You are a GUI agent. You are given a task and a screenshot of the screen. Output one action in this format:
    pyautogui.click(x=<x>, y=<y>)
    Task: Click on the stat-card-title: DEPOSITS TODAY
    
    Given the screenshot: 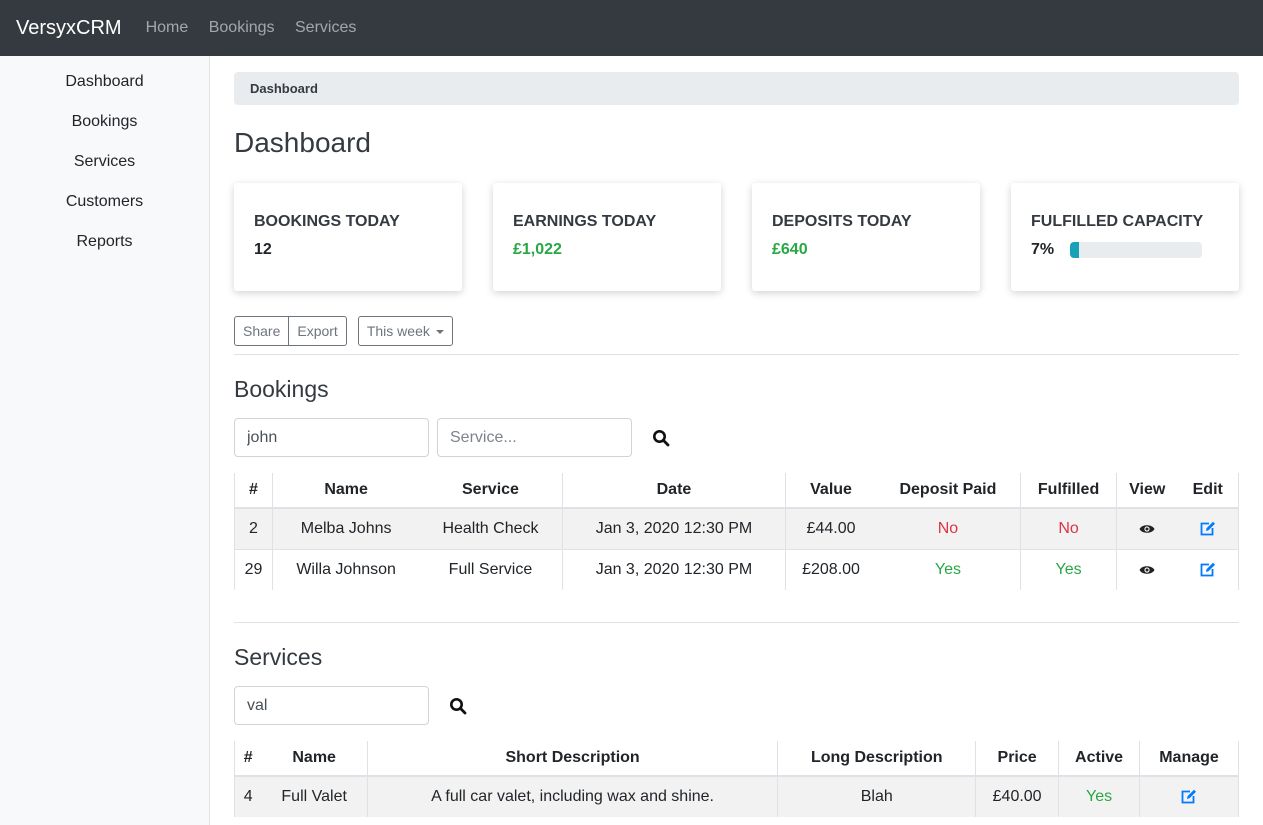 What is the action you would take?
    pyautogui.click(x=842, y=221)
    